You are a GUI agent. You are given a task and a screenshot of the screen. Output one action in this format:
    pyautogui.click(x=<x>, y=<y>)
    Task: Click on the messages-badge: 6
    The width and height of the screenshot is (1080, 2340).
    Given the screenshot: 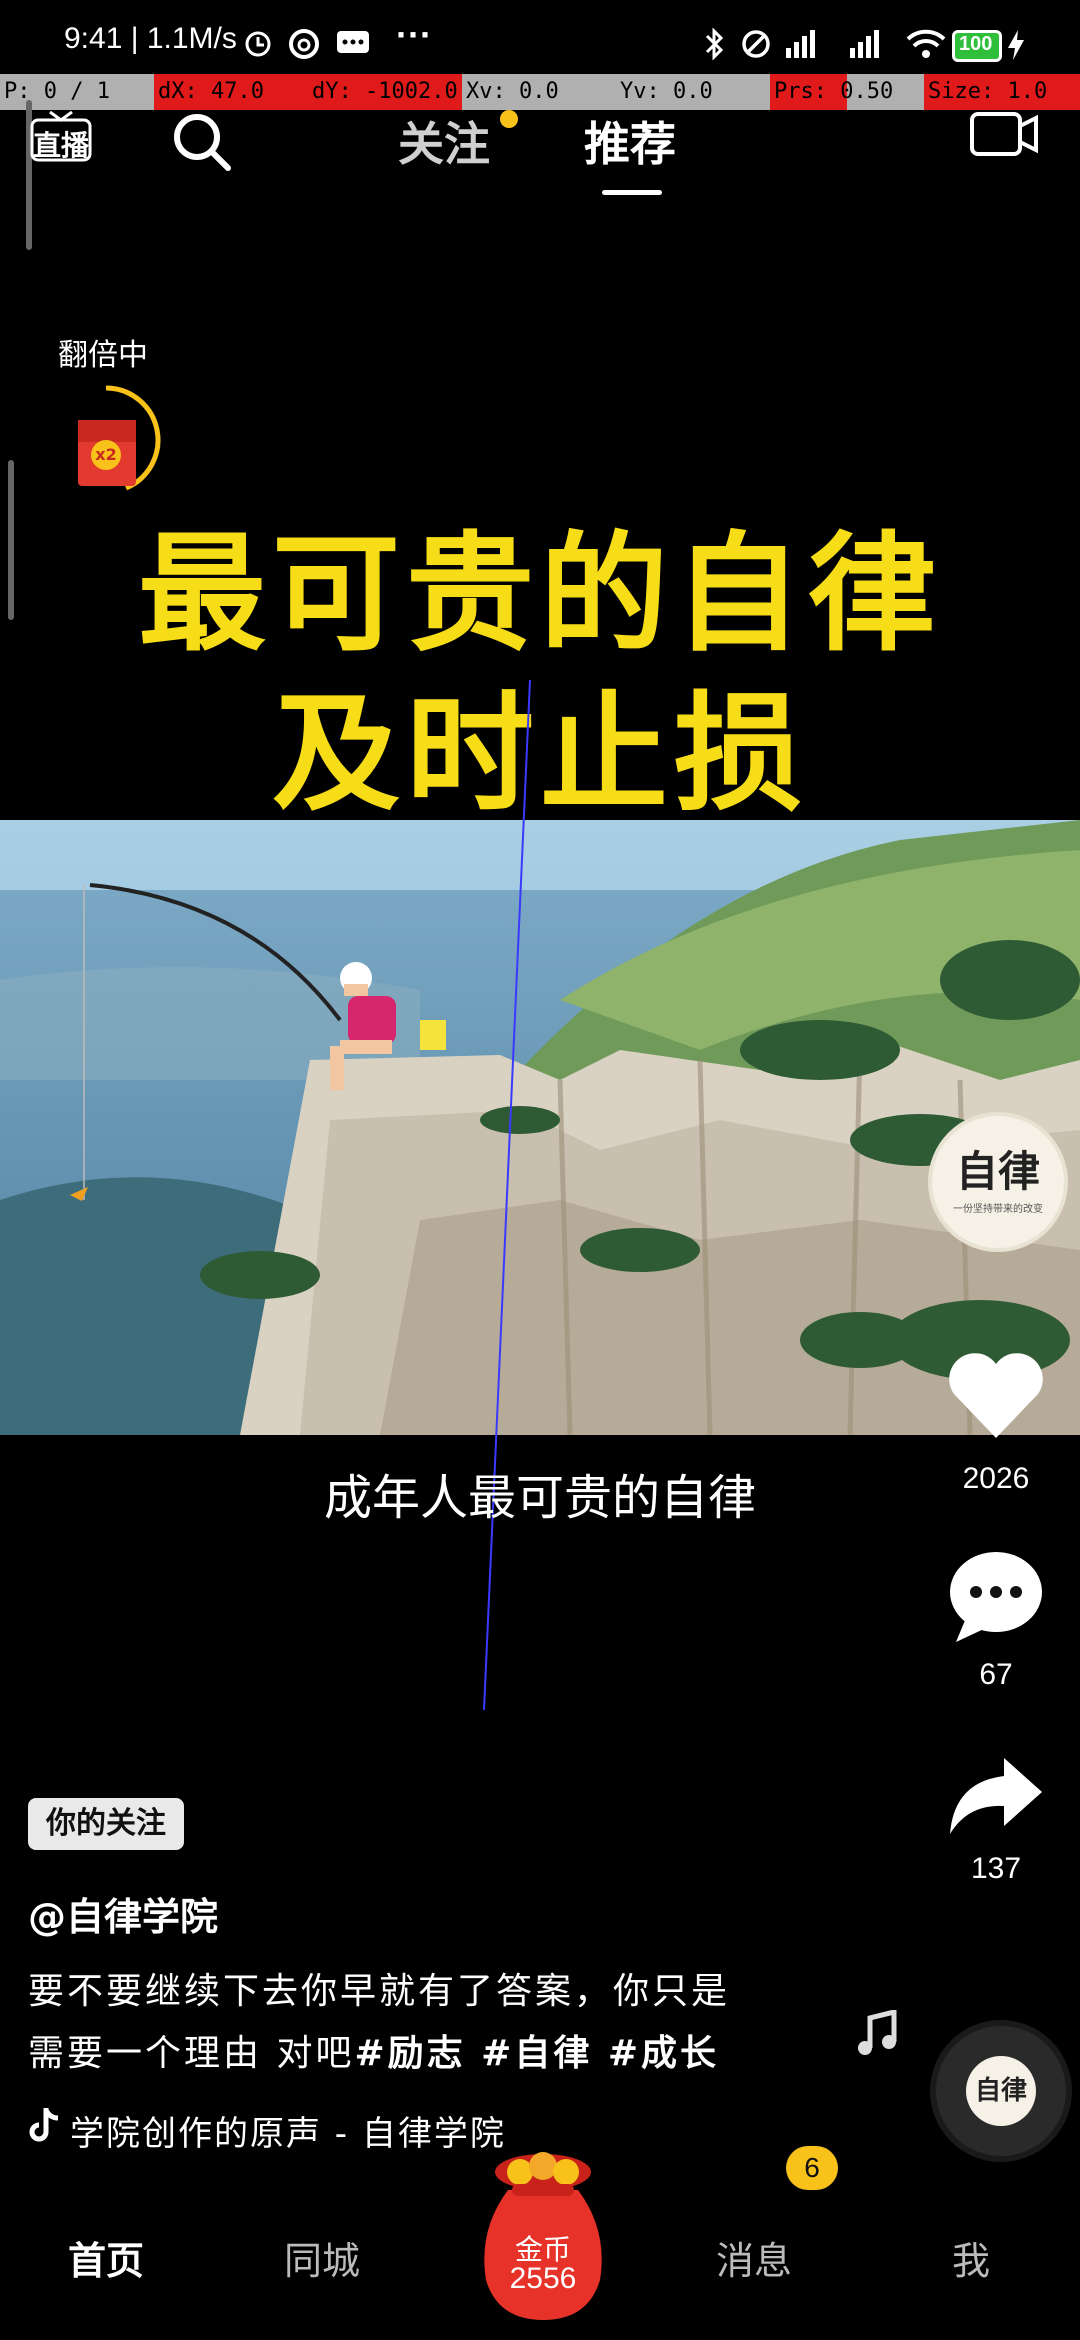 What is the action you would take?
    pyautogui.click(x=812, y=2168)
    